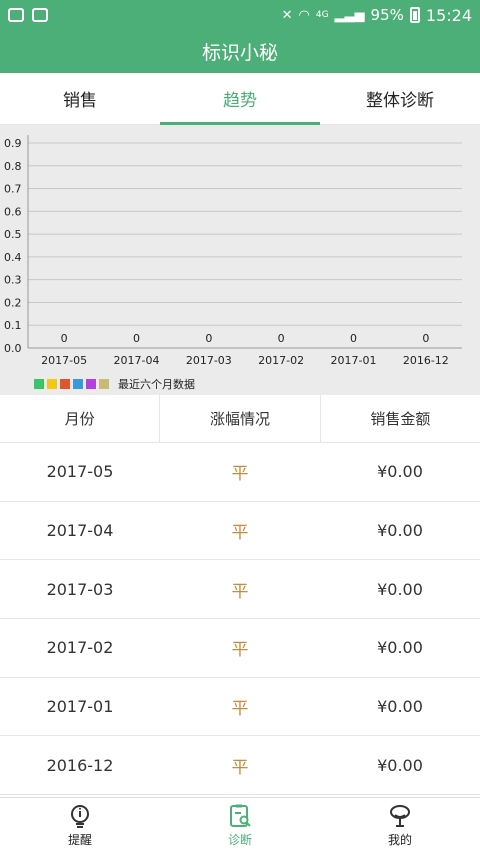 The height and width of the screenshot is (853, 480). Describe the element at coordinates (13, 211) in the screenshot. I see `y-tick-label: 0.6` at that location.